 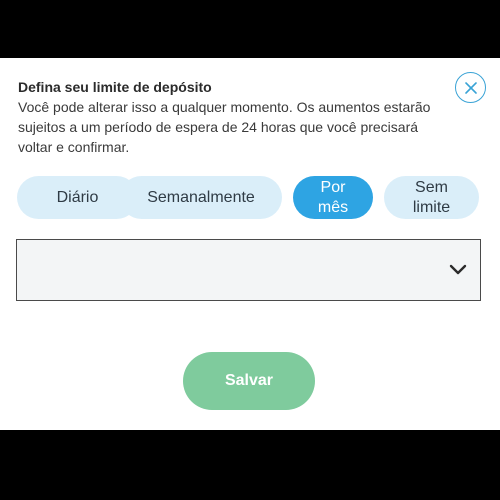 I want to click on tab-weekly-label: Semanalmente, so click(x=201, y=197).